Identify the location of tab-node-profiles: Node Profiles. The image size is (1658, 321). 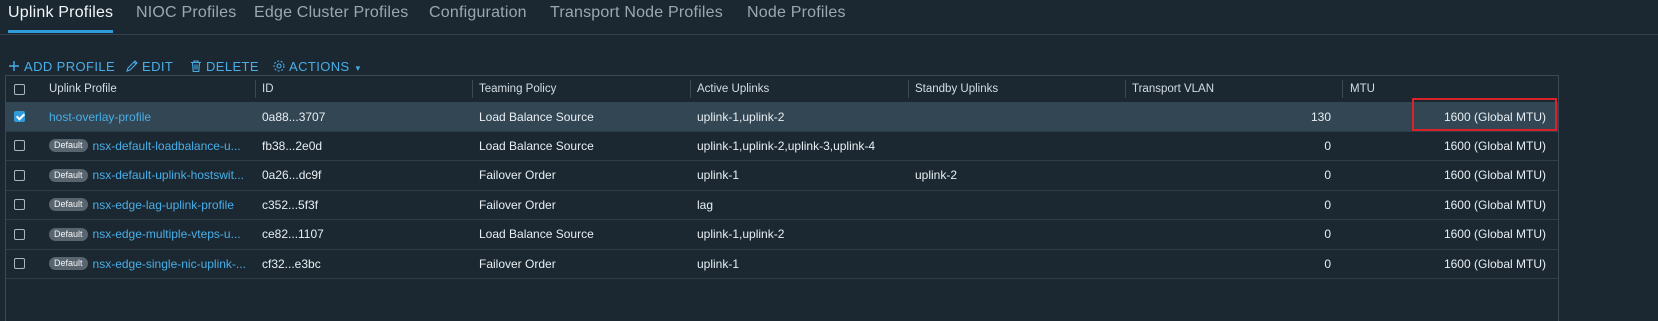
(796, 17).